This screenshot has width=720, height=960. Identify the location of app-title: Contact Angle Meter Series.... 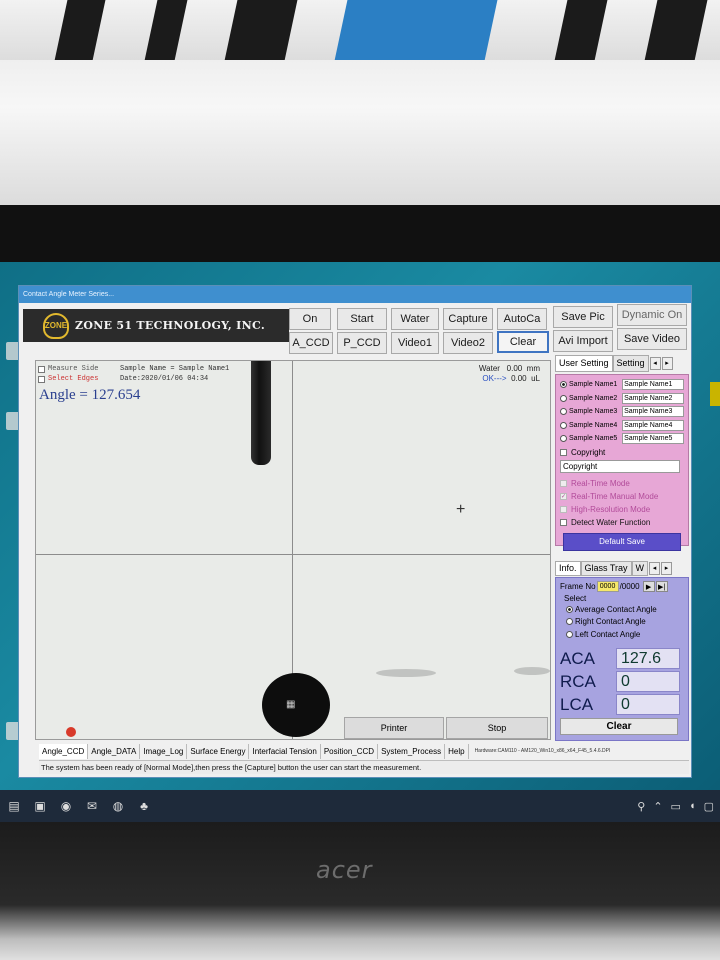
(355, 294).